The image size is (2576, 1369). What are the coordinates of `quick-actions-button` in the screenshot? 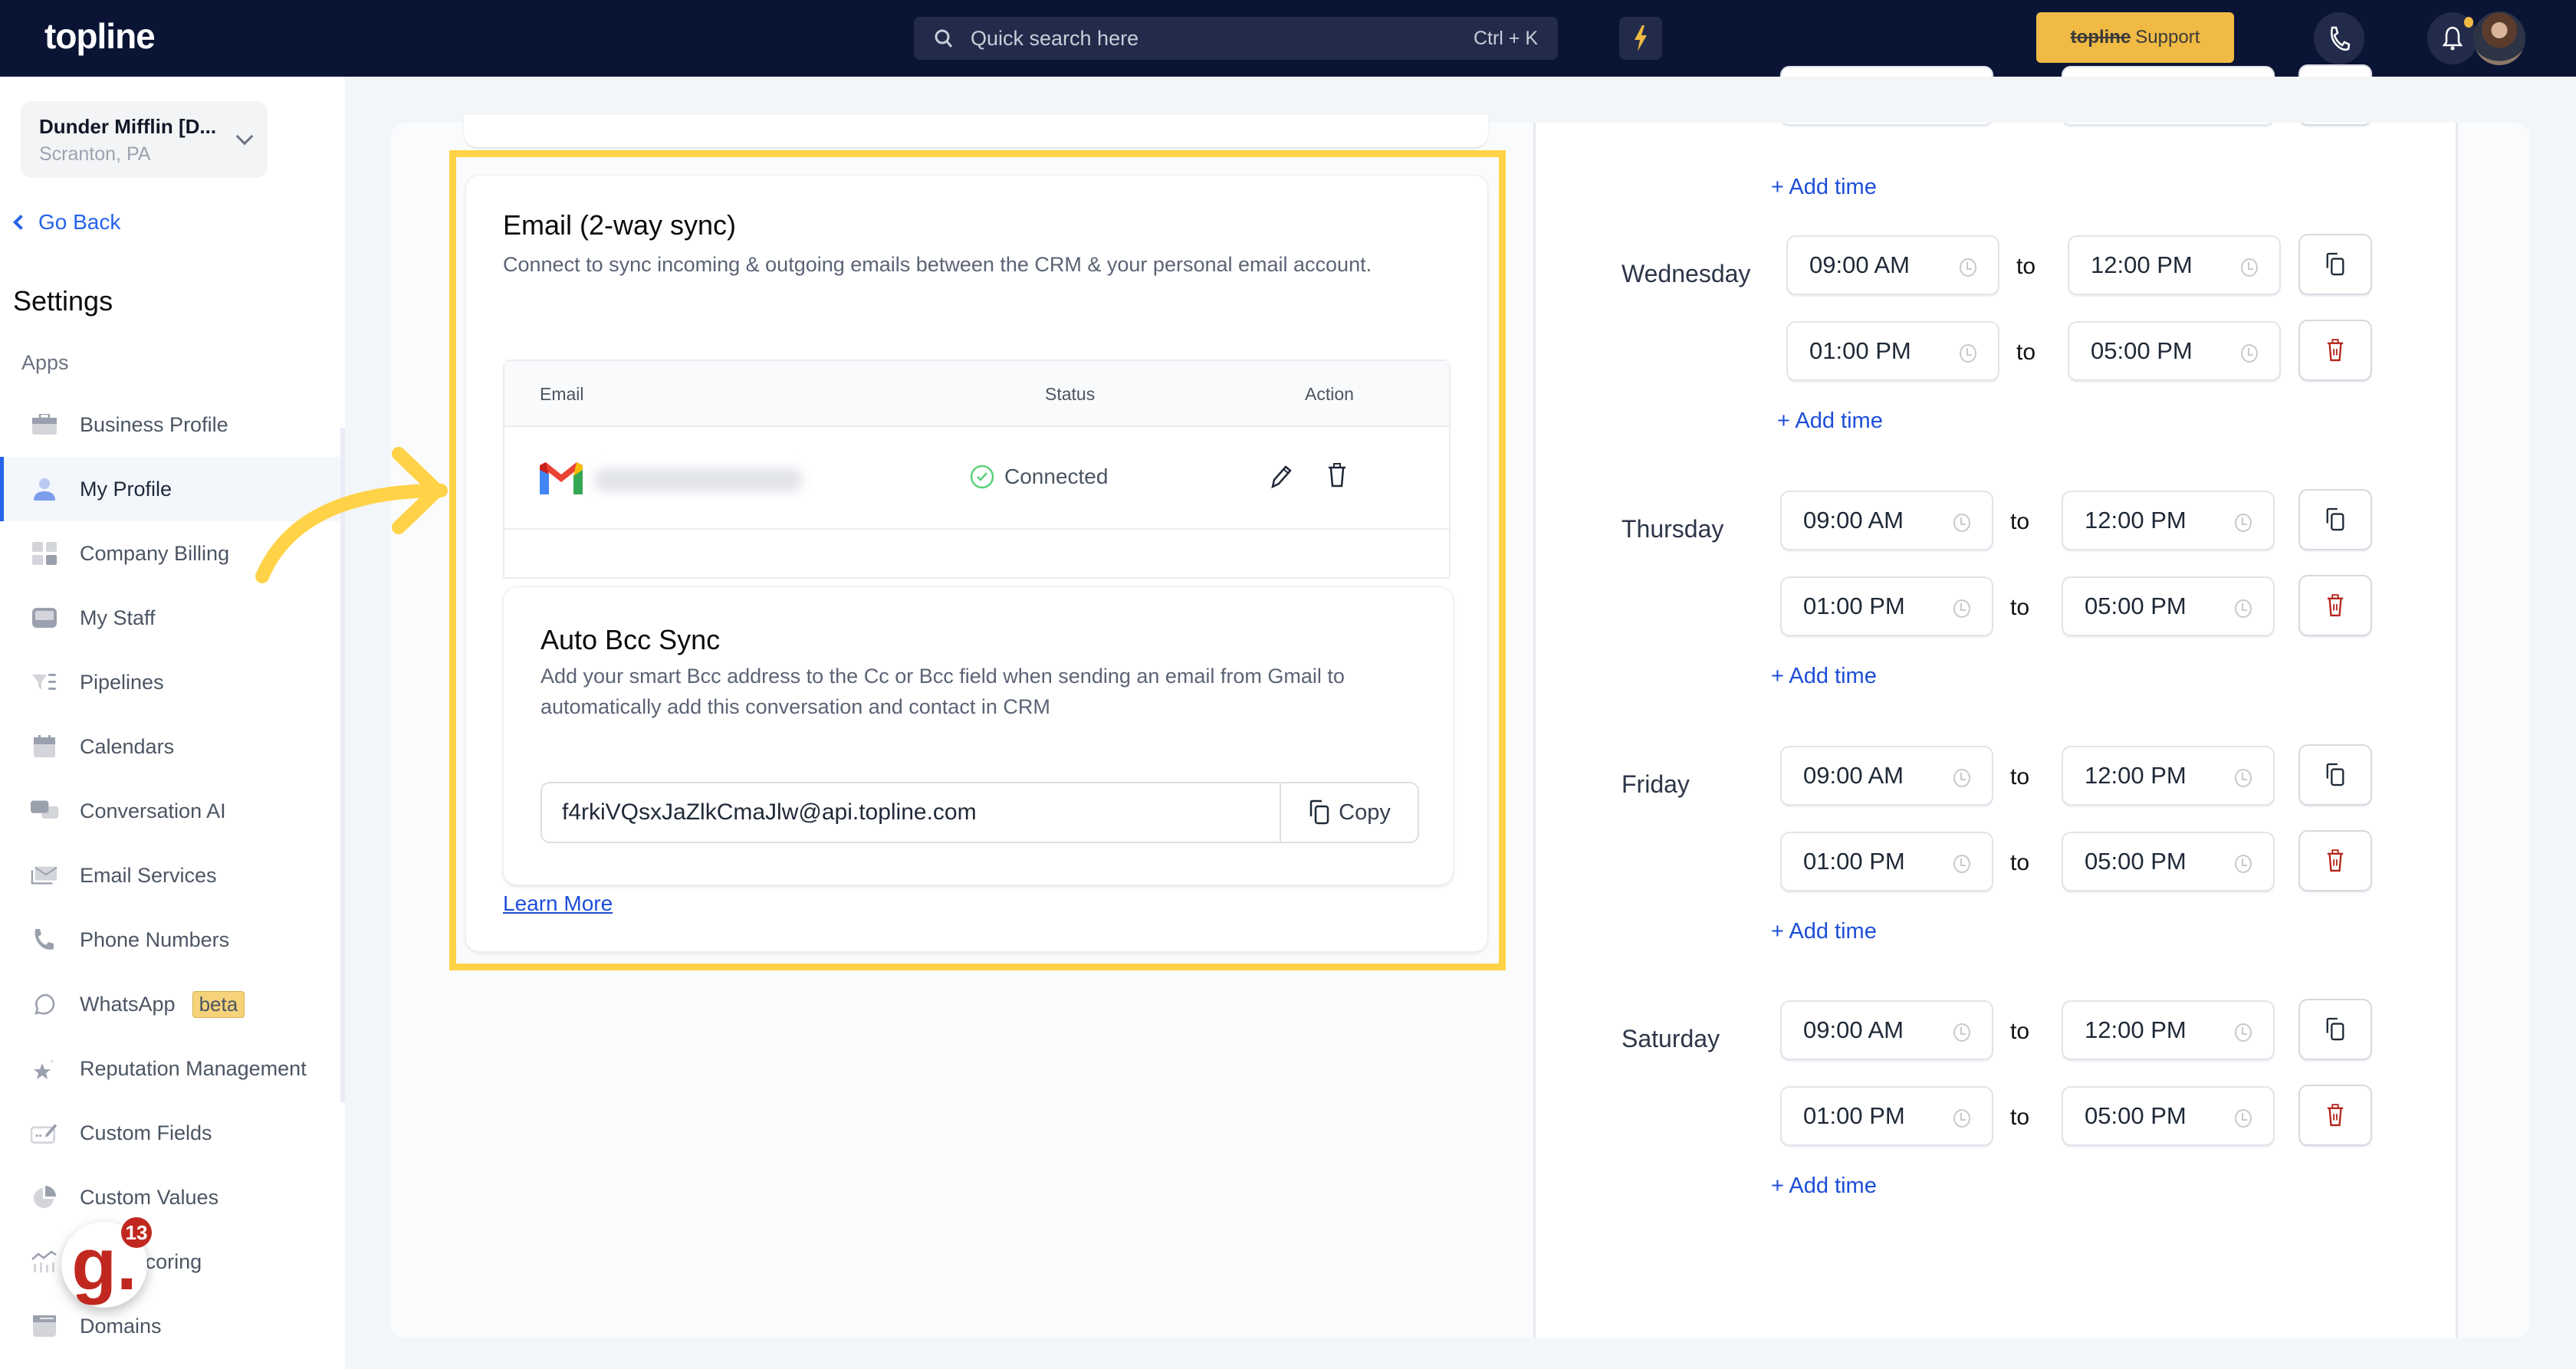 It's located at (1640, 38).